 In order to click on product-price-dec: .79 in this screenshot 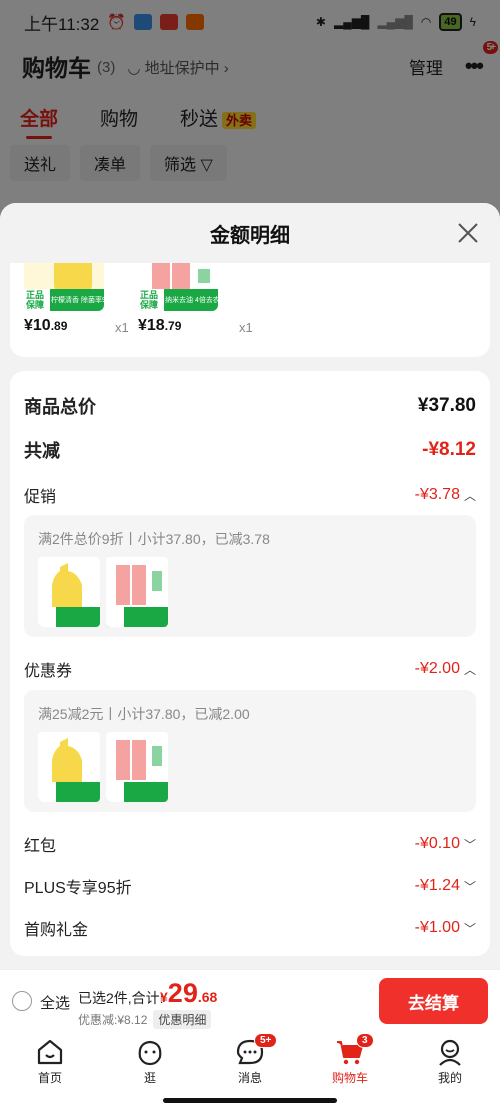, I will do `click(173, 326)`.